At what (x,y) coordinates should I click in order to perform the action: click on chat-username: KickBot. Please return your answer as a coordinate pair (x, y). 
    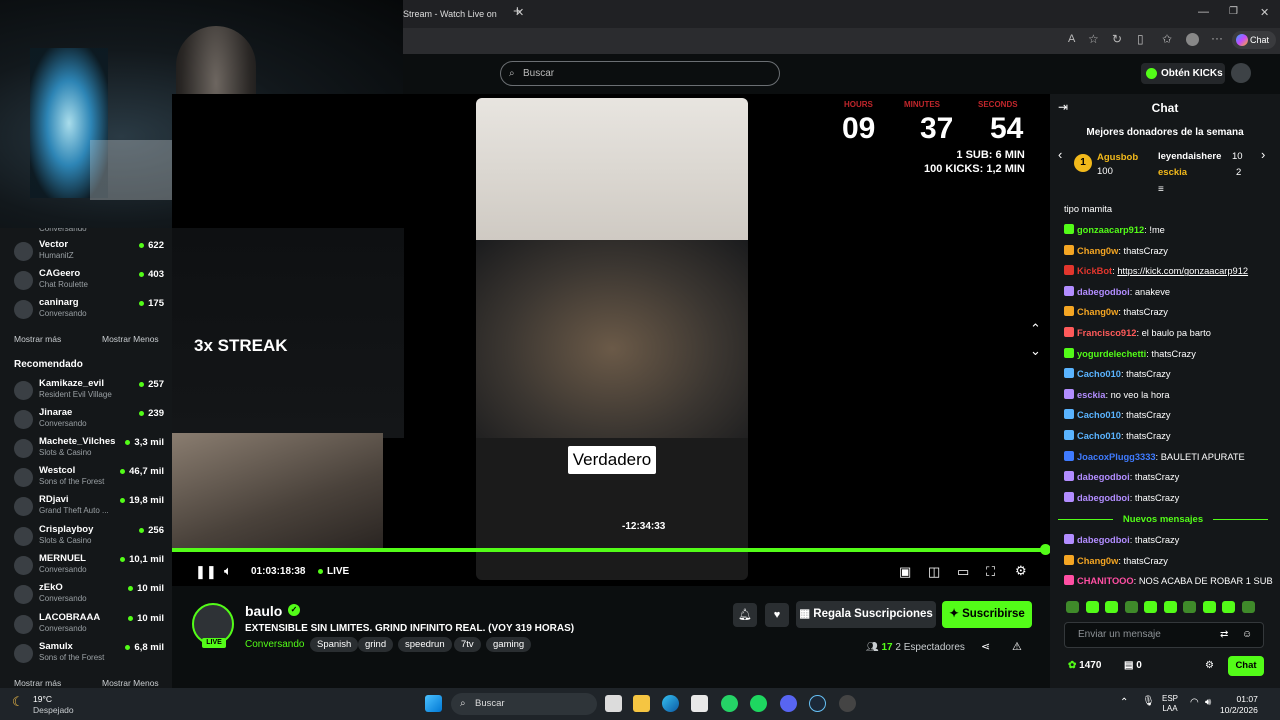
    Looking at the image, I should click on (1094, 271).